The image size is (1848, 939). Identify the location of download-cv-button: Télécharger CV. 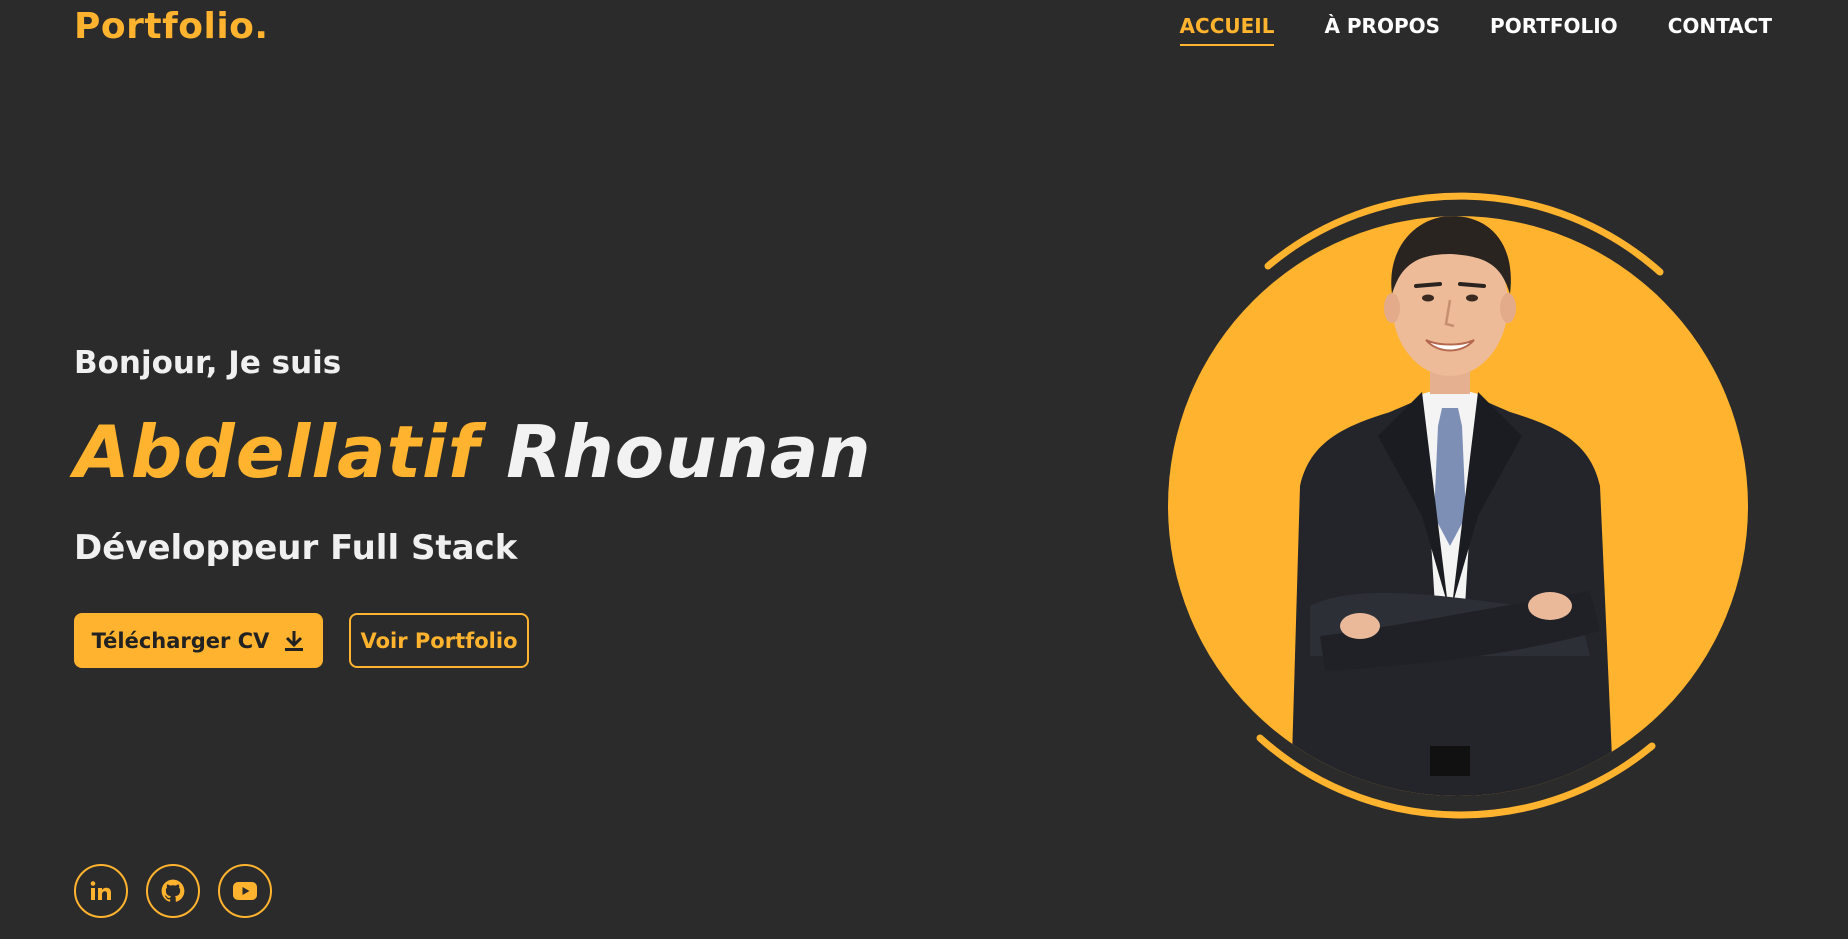
(198, 640).